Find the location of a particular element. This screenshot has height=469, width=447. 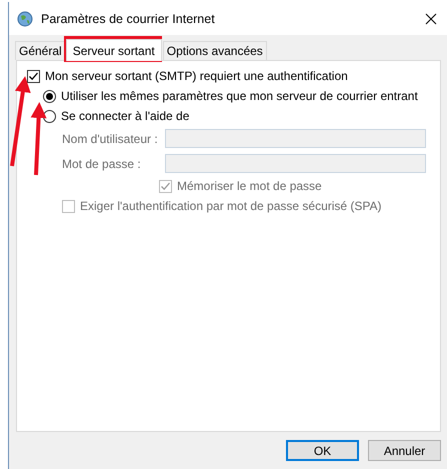

tab: Général is located at coordinates (40, 50).